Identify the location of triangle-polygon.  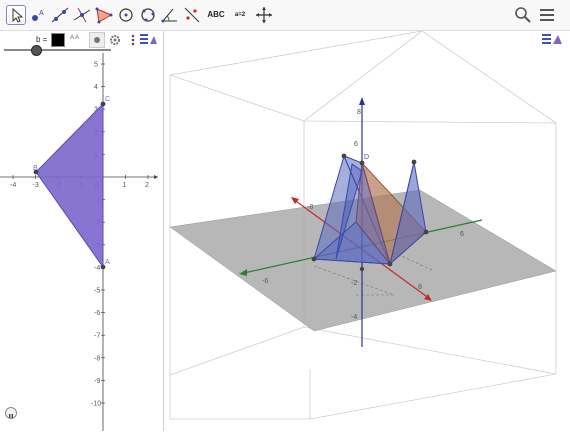
(69, 185).